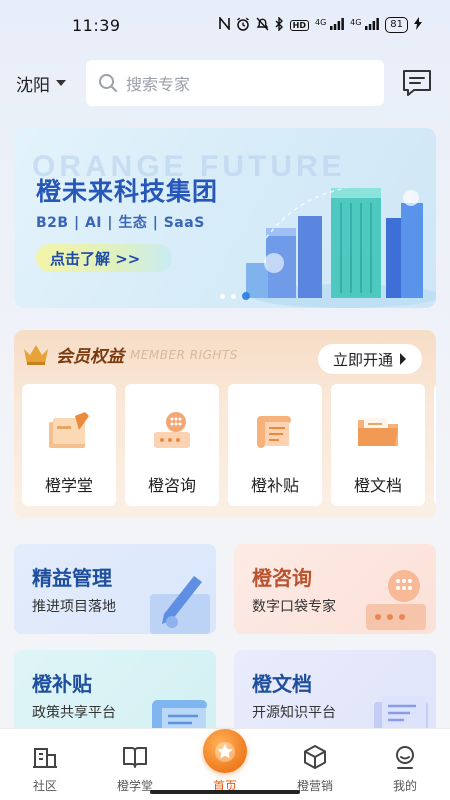 Image resolution: width=450 pixels, height=800 pixels. I want to click on header: 沈阳 搜索专家, so click(225, 83).